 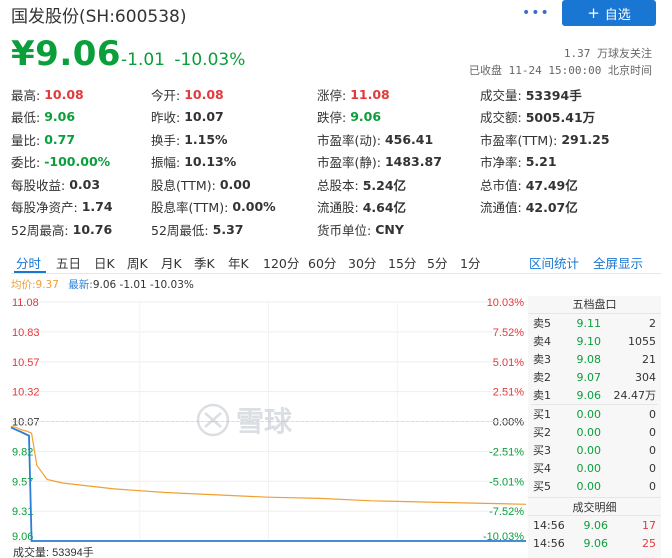 What do you see at coordinates (553, 95) in the screenshot?
I see `quote-value: 53394手` at bounding box center [553, 95].